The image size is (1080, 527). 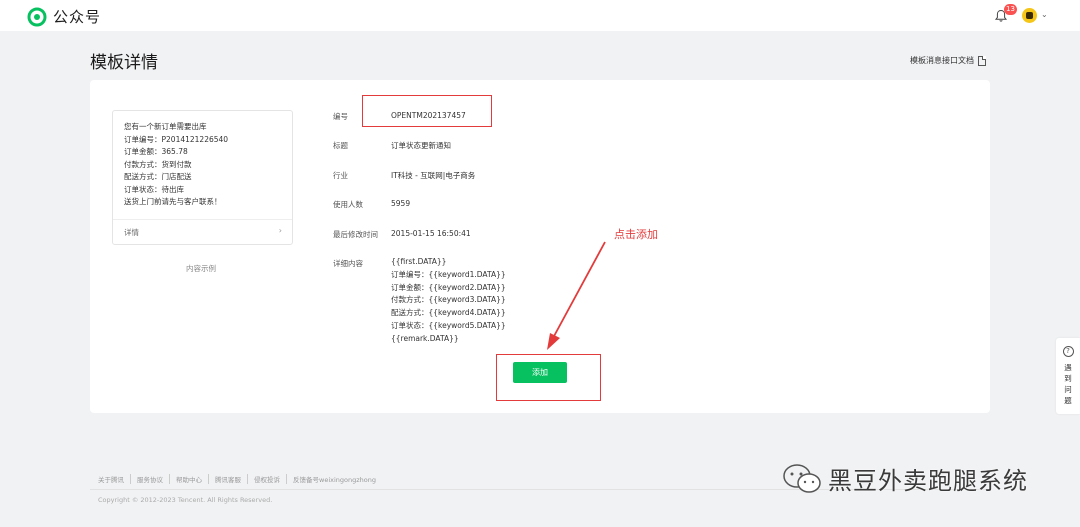 What do you see at coordinates (401, 203) in the screenshot?
I see `template-usage-value: 5959` at bounding box center [401, 203].